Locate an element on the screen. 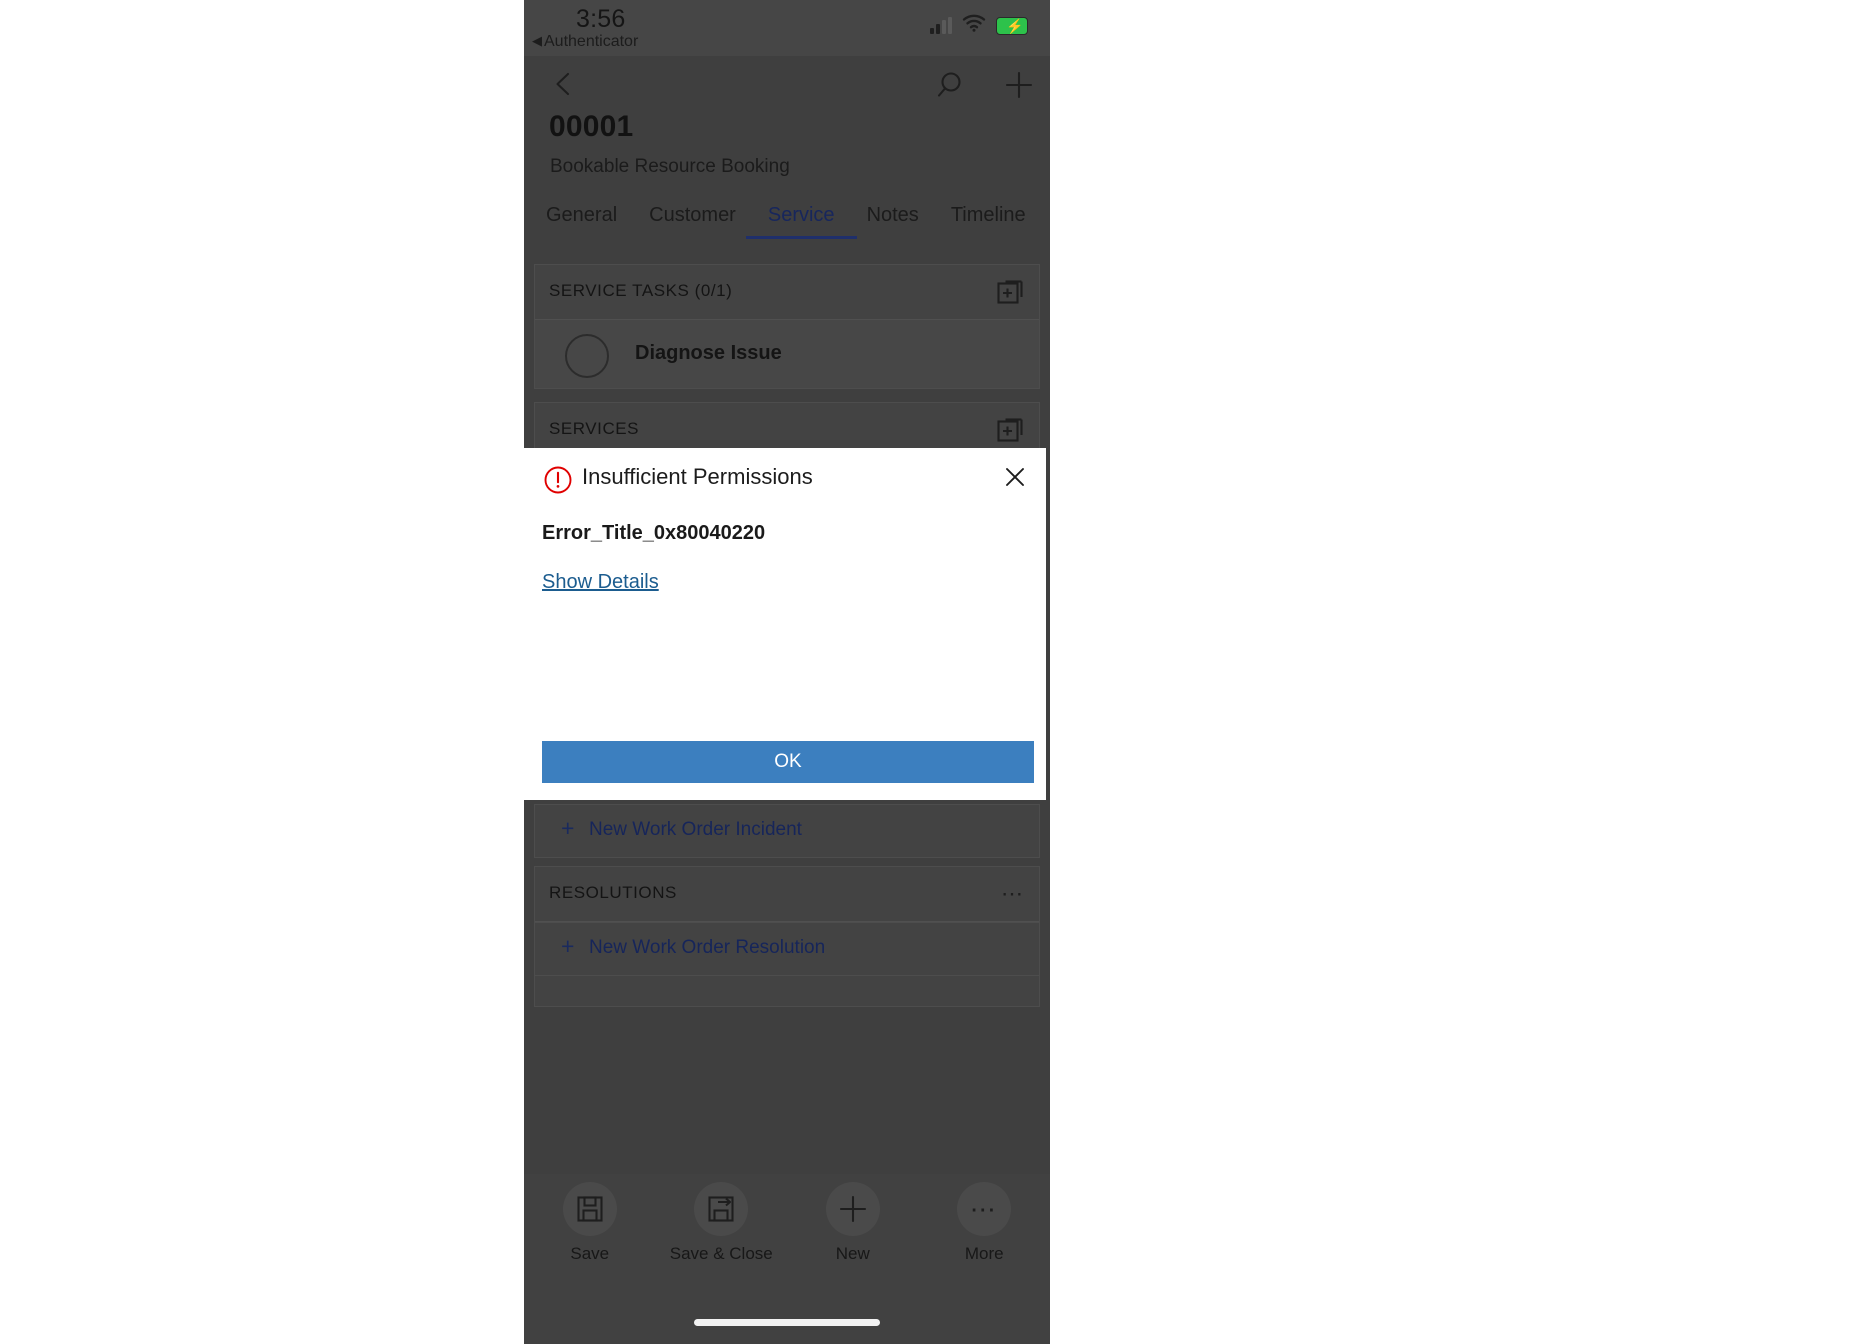 The image size is (1854, 1344). save-button-label: Save is located at coordinates (590, 1253).